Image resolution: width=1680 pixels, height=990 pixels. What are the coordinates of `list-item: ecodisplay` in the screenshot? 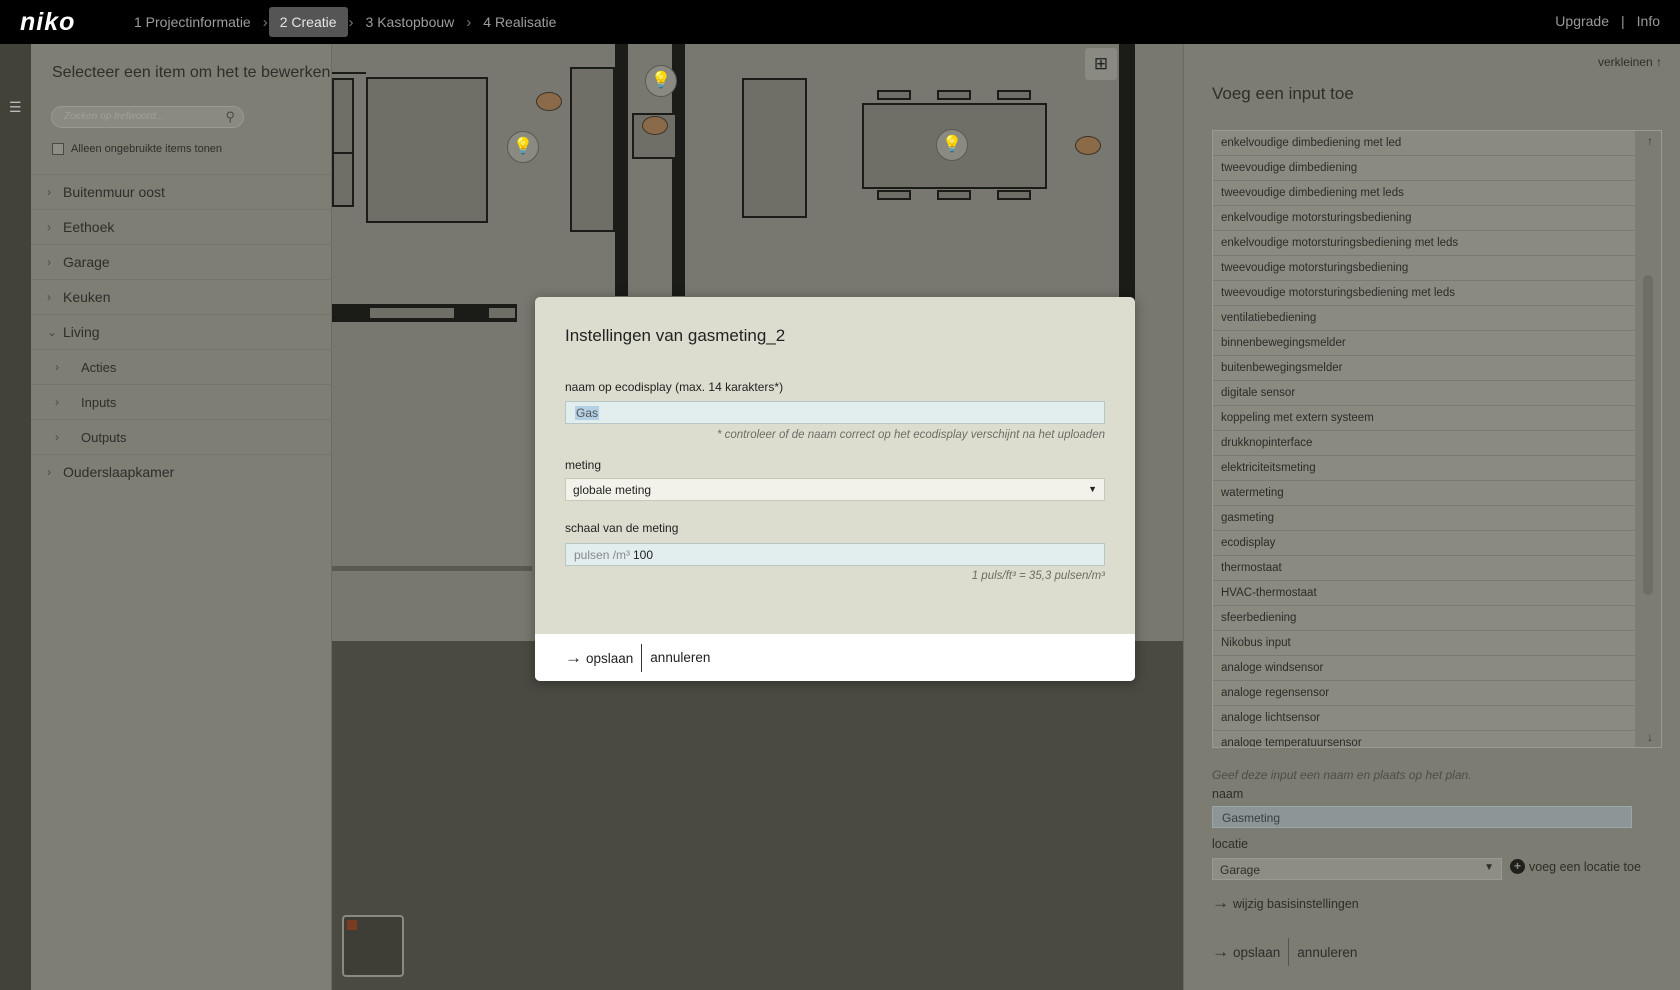 It's located at (1424, 543).